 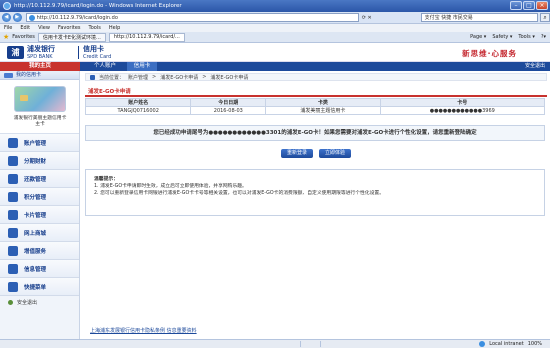 What do you see at coordinates (8, 28) in the screenshot?
I see `menu-file: File` at bounding box center [8, 28].